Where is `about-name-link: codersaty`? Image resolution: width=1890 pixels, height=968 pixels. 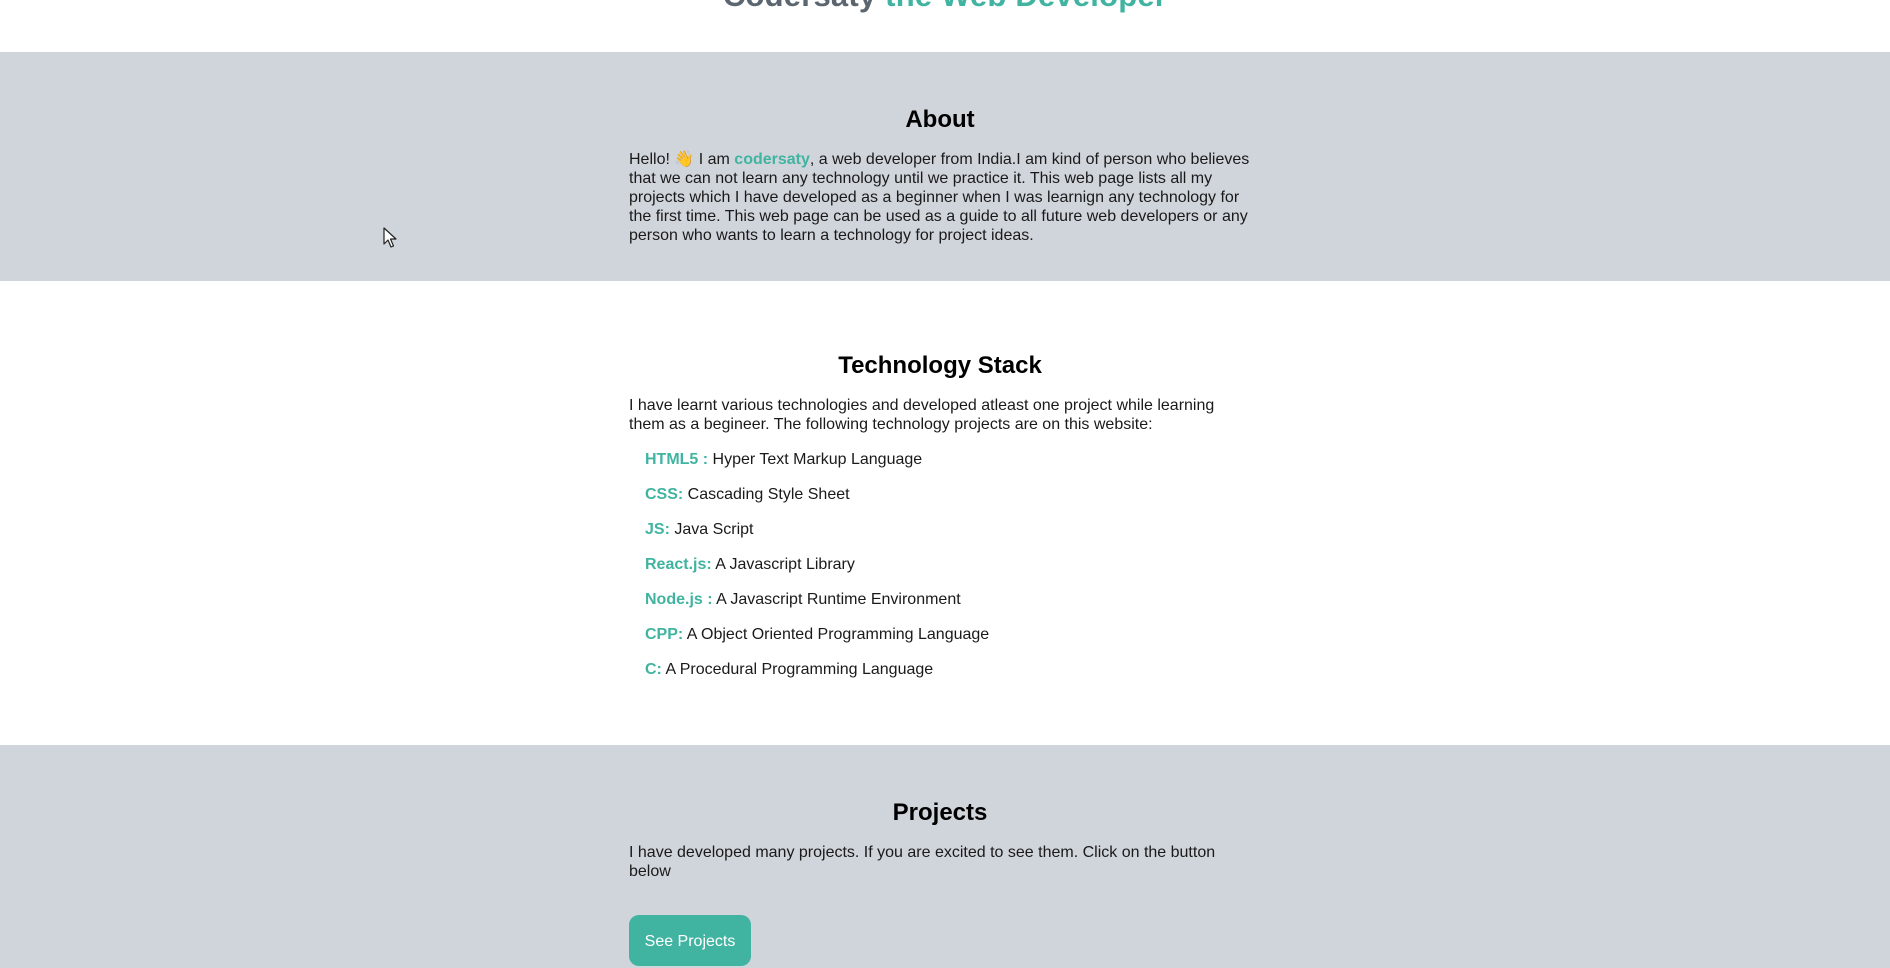
about-name-link: codersaty is located at coordinates (772, 159).